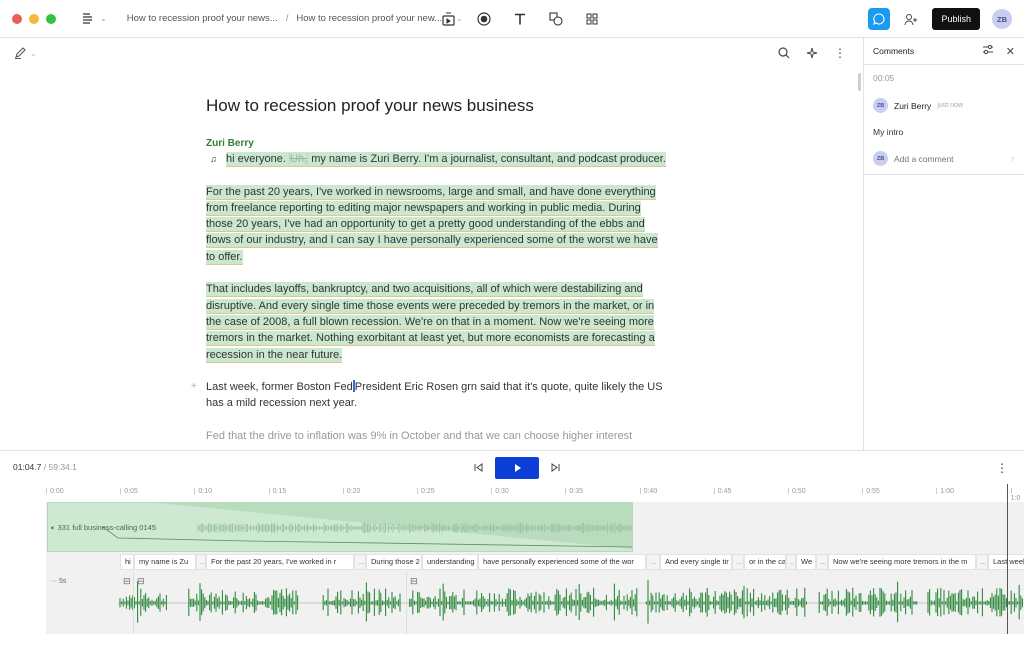 The height and width of the screenshot is (646, 1024). Describe the element at coordinates (806, 562) in the screenshot. I see `word-chip: We` at that location.